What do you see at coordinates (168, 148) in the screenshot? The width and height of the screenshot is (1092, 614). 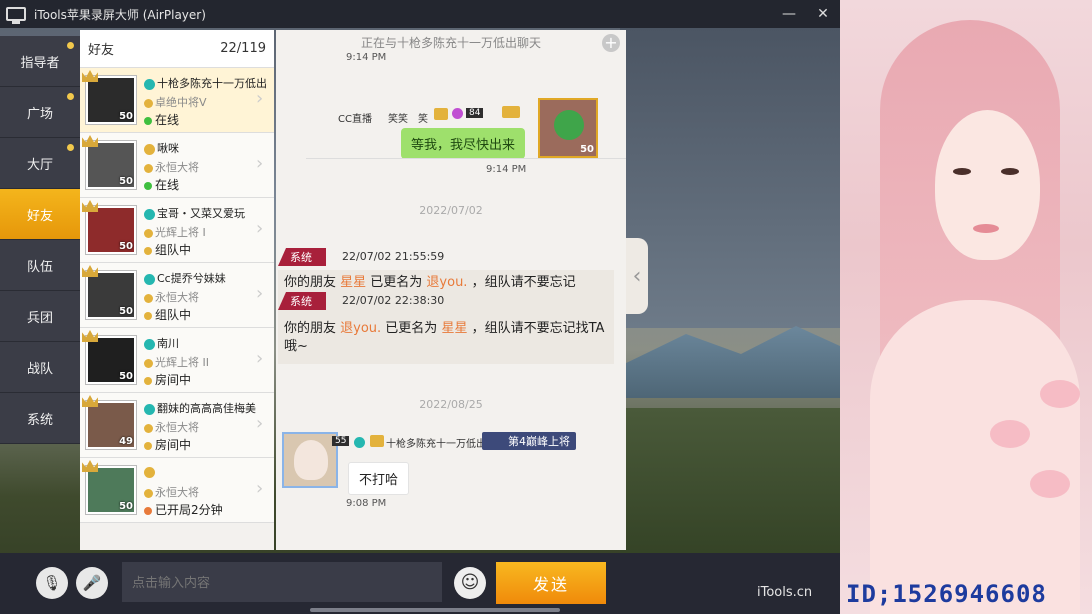 I see `friend-name-text: 啾咪` at bounding box center [168, 148].